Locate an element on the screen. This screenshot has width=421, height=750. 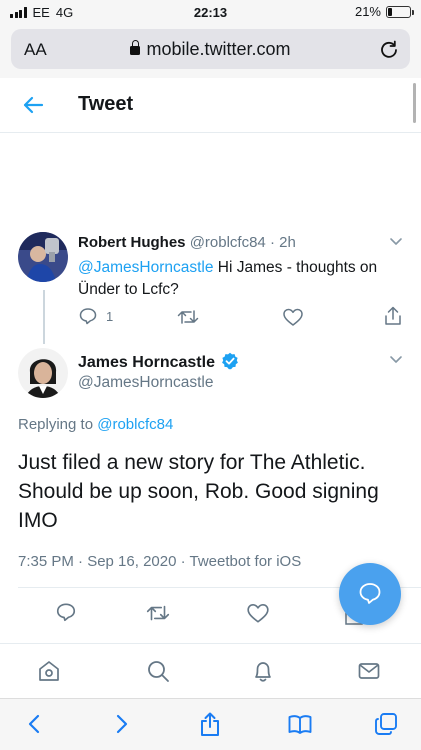
home-icon is located at coordinates (49, 671).